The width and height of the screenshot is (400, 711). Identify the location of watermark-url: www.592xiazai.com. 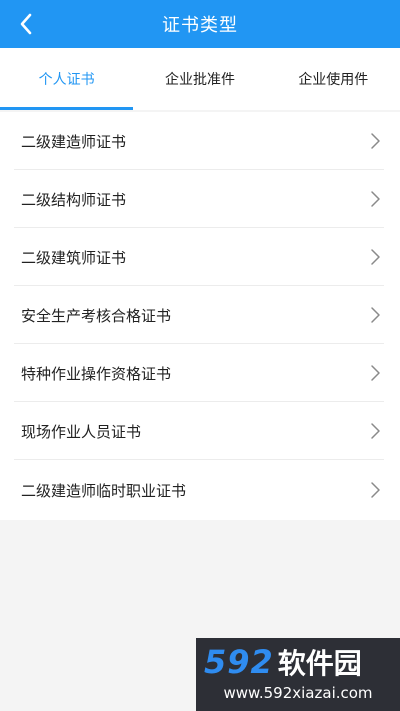
(298, 693).